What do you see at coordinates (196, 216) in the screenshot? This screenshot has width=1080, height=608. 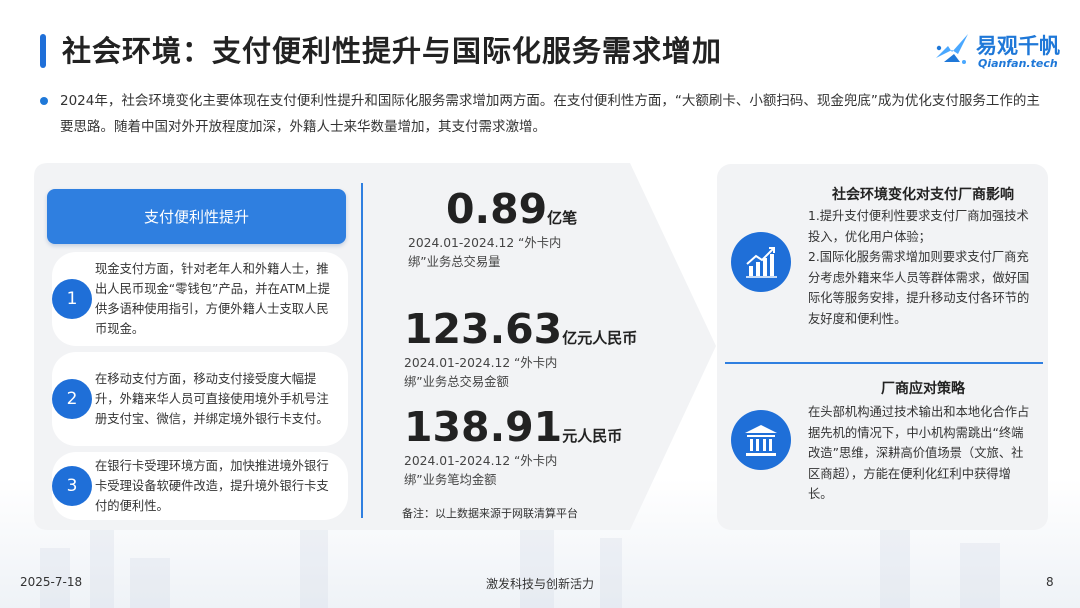 I see `section-heading-convenience: 支付便利性提升` at bounding box center [196, 216].